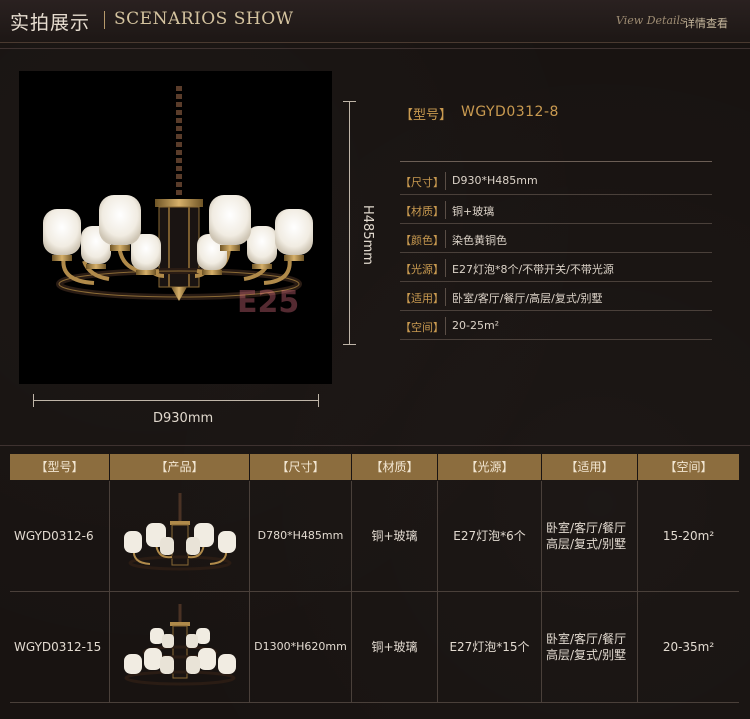  Describe the element at coordinates (318, 400) in the screenshot. I see `width-dimension-cap-right` at that location.